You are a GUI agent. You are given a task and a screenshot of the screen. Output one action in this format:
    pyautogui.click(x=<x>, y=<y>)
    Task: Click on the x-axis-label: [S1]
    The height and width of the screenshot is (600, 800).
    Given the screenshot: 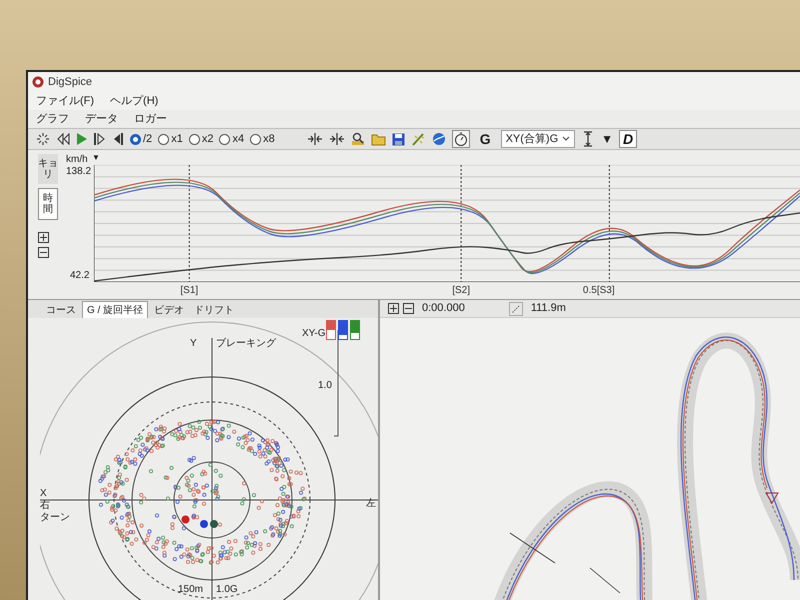 What is the action you would take?
    pyautogui.click(x=189, y=291)
    